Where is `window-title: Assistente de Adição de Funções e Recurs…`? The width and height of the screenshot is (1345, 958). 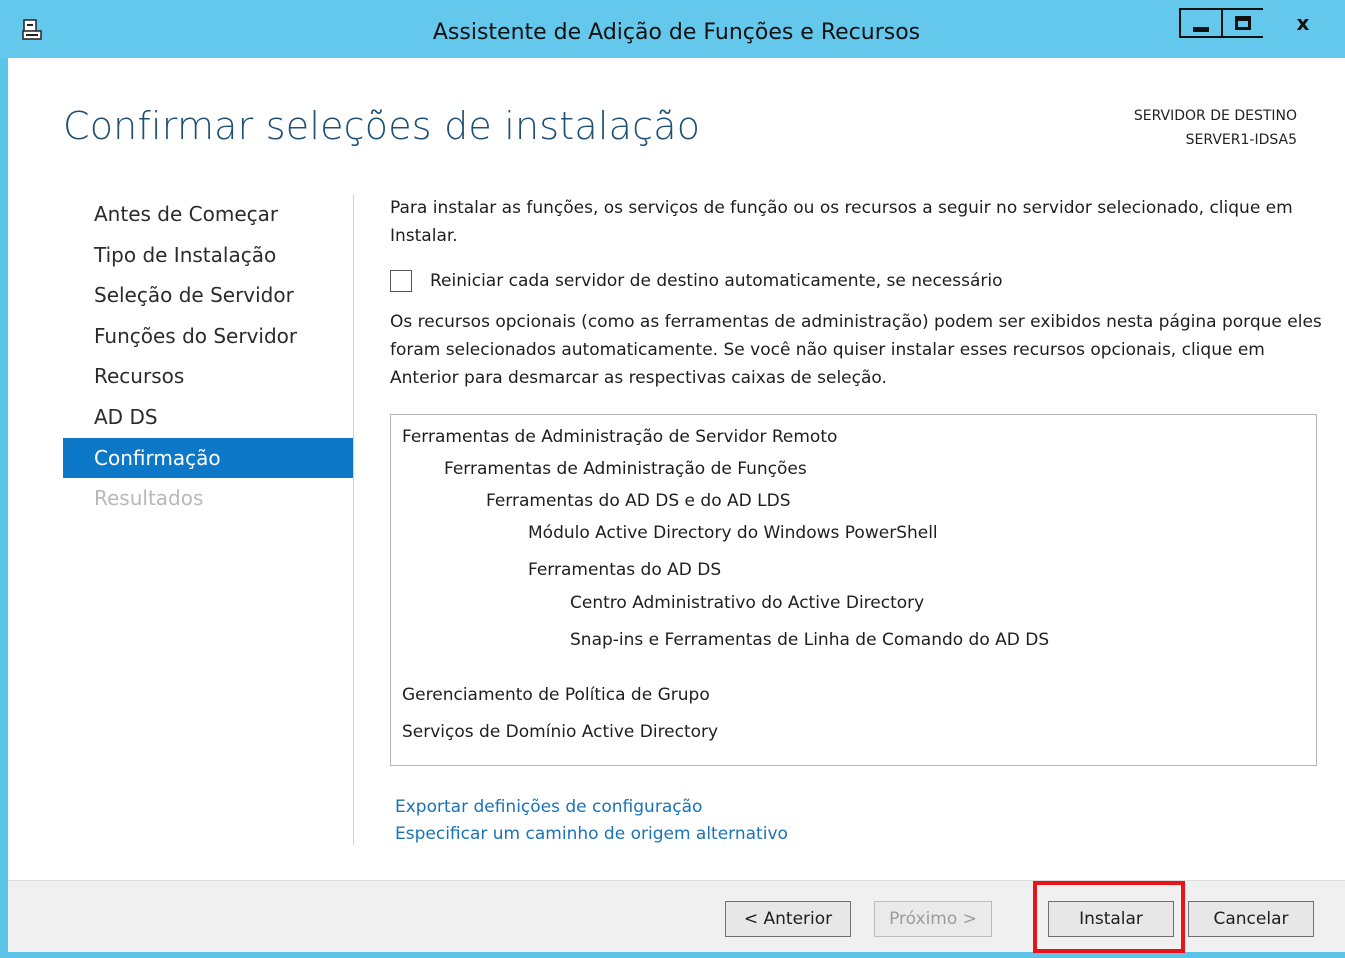 window-title: Assistente de Adição de Funções e Recurs… is located at coordinates (676, 32).